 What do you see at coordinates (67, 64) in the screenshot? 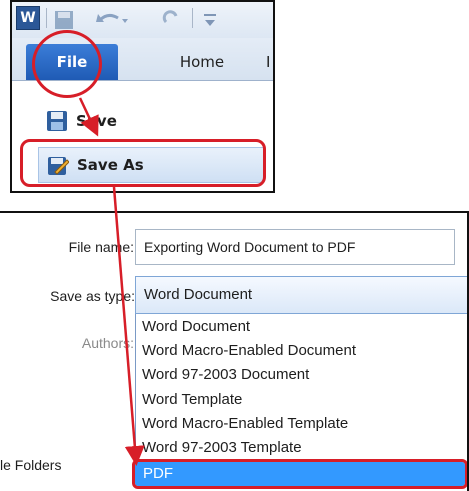
I see `file-tab-highlight` at bounding box center [67, 64].